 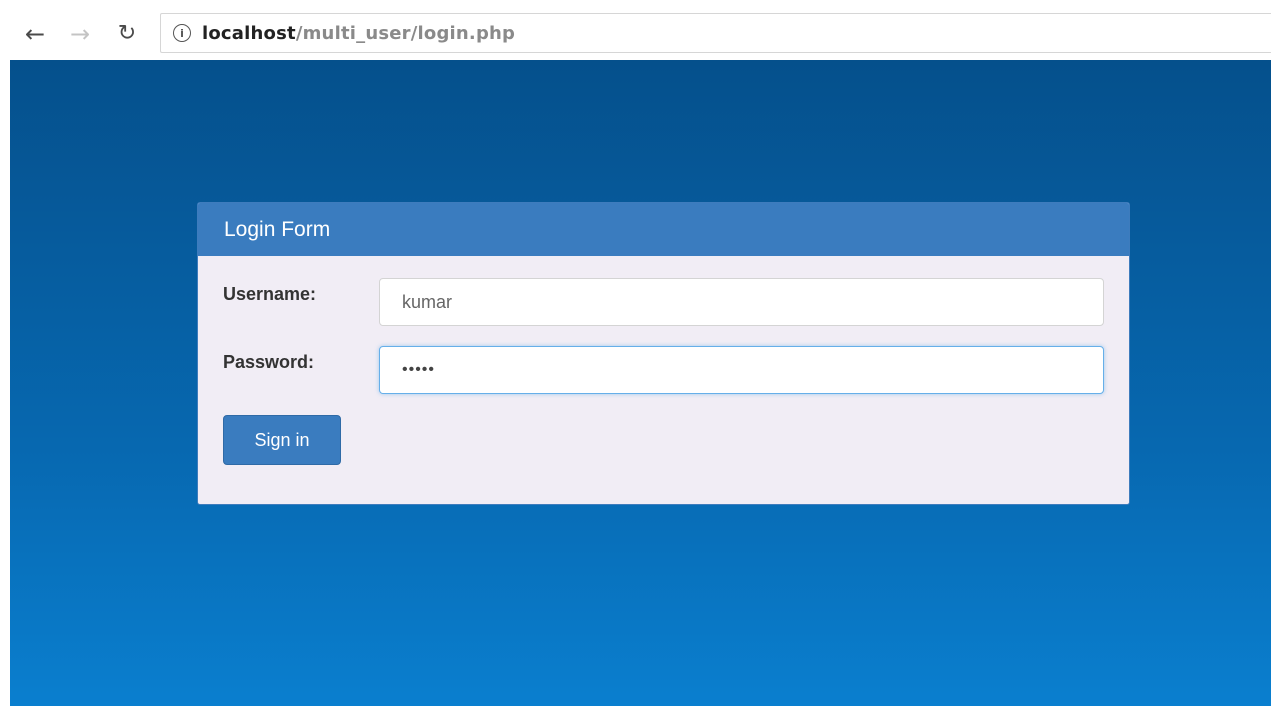 I want to click on password-label: Password:, so click(x=269, y=362).